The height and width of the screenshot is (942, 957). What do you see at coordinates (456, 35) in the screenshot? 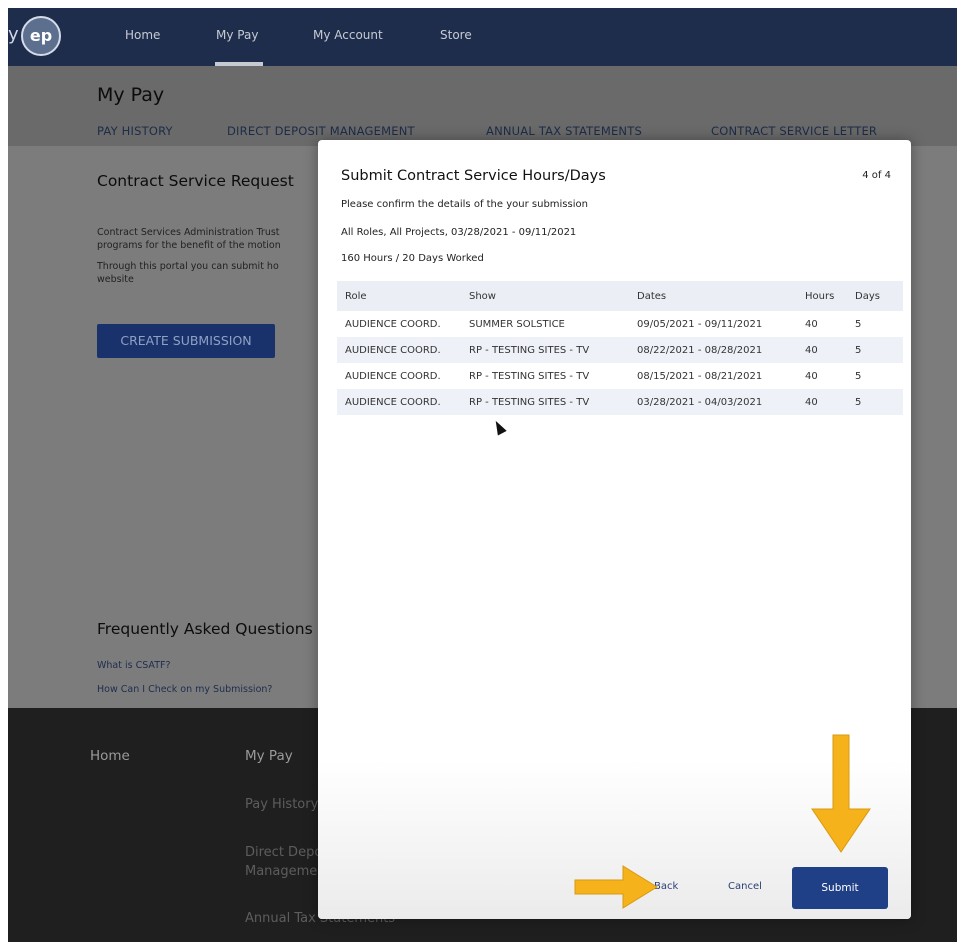
I see `nav-store: Store` at bounding box center [456, 35].